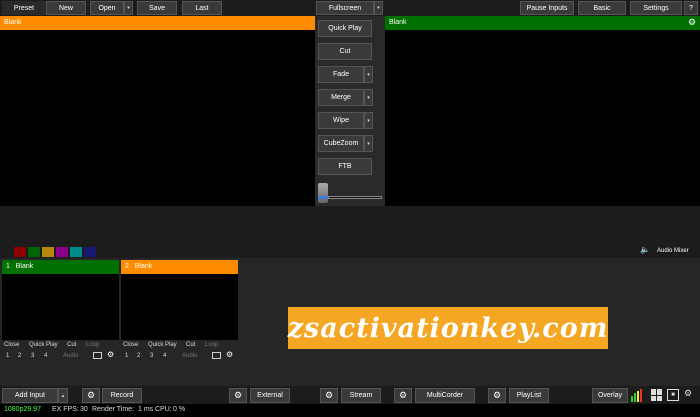 This screenshot has width=700, height=417. I want to click on input-2-header: 2 Blank, so click(179, 267).